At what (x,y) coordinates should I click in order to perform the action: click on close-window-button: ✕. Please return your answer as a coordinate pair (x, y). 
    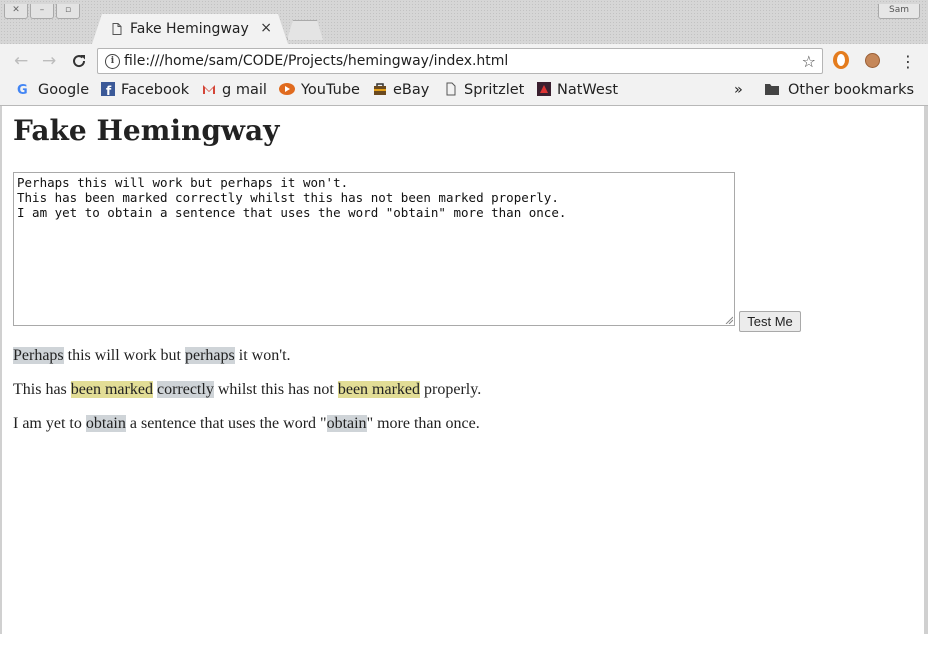
    Looking at the image, I should click on (16, 11).